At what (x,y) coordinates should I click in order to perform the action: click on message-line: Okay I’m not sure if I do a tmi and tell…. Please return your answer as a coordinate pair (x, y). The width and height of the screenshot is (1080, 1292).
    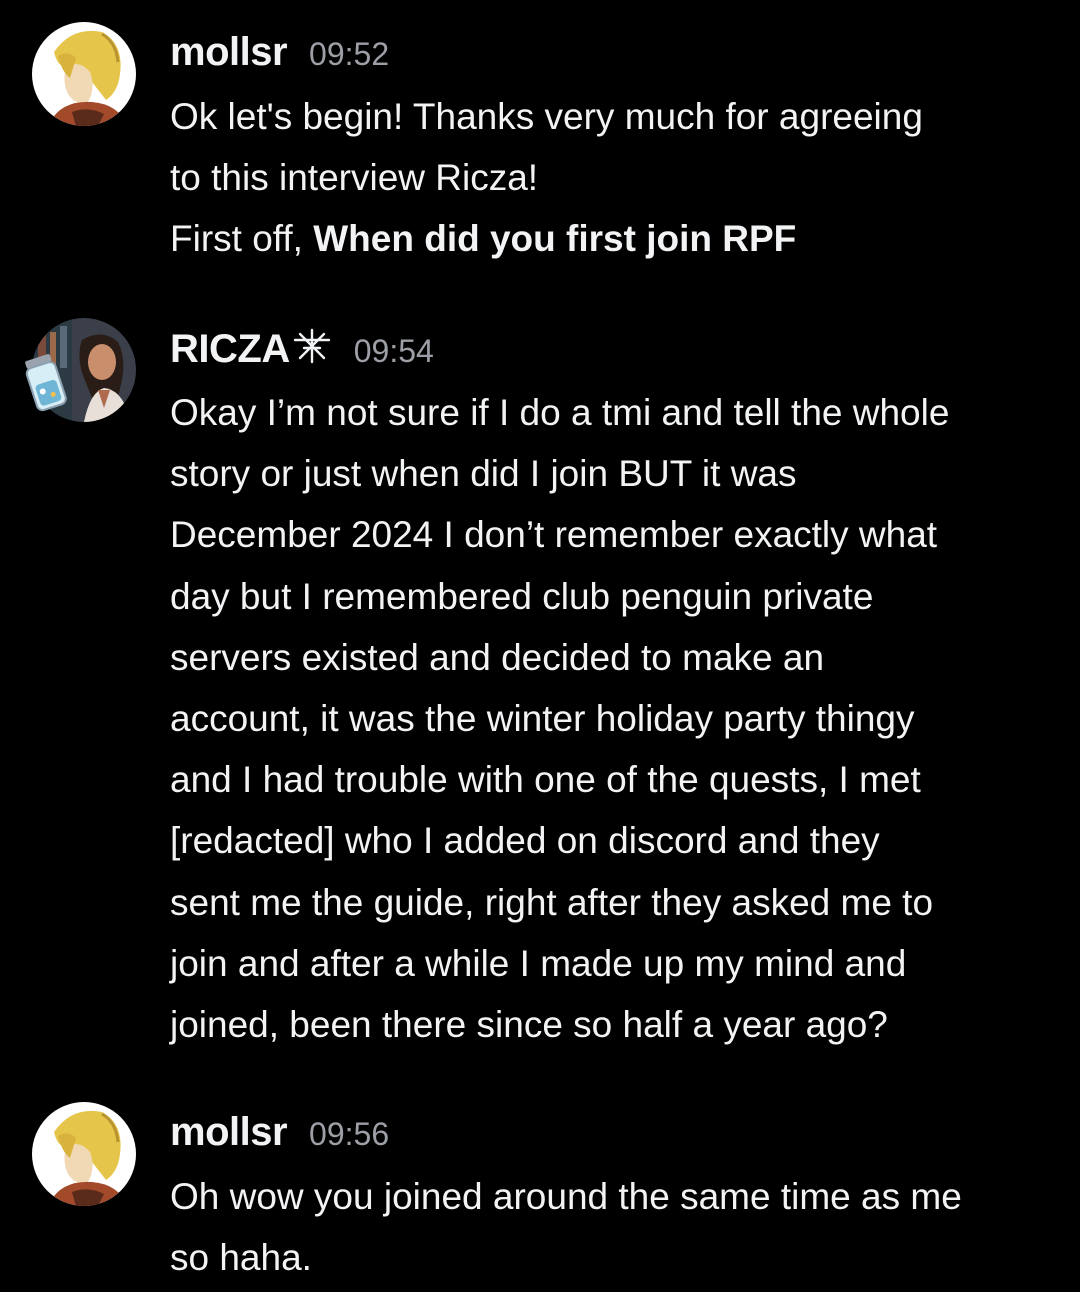
    Looking at the image, I should click on (560, 412).